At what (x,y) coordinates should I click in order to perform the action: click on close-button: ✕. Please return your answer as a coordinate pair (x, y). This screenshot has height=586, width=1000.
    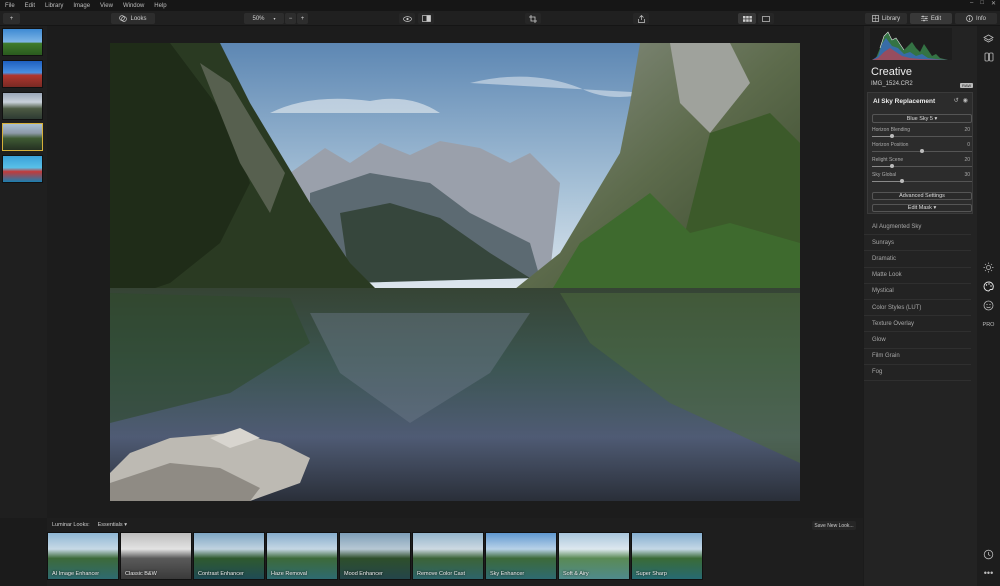
    Looking at the image, I should click on (993, 3).